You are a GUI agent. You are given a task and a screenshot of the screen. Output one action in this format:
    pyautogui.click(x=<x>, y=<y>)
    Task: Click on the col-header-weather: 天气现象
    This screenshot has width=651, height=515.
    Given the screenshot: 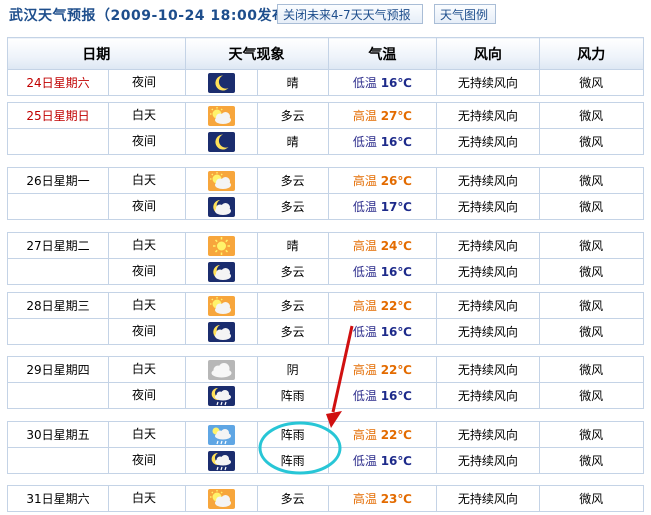 What is the action you would take?
    pyautogui.click(x=256, y=53)
    